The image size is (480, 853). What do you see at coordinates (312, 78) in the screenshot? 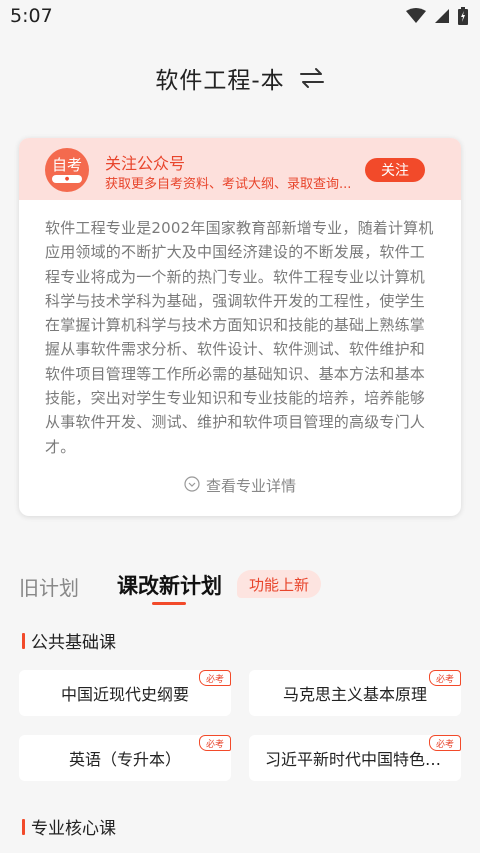
I see `swap-icon` at bounding box center [312, 78].